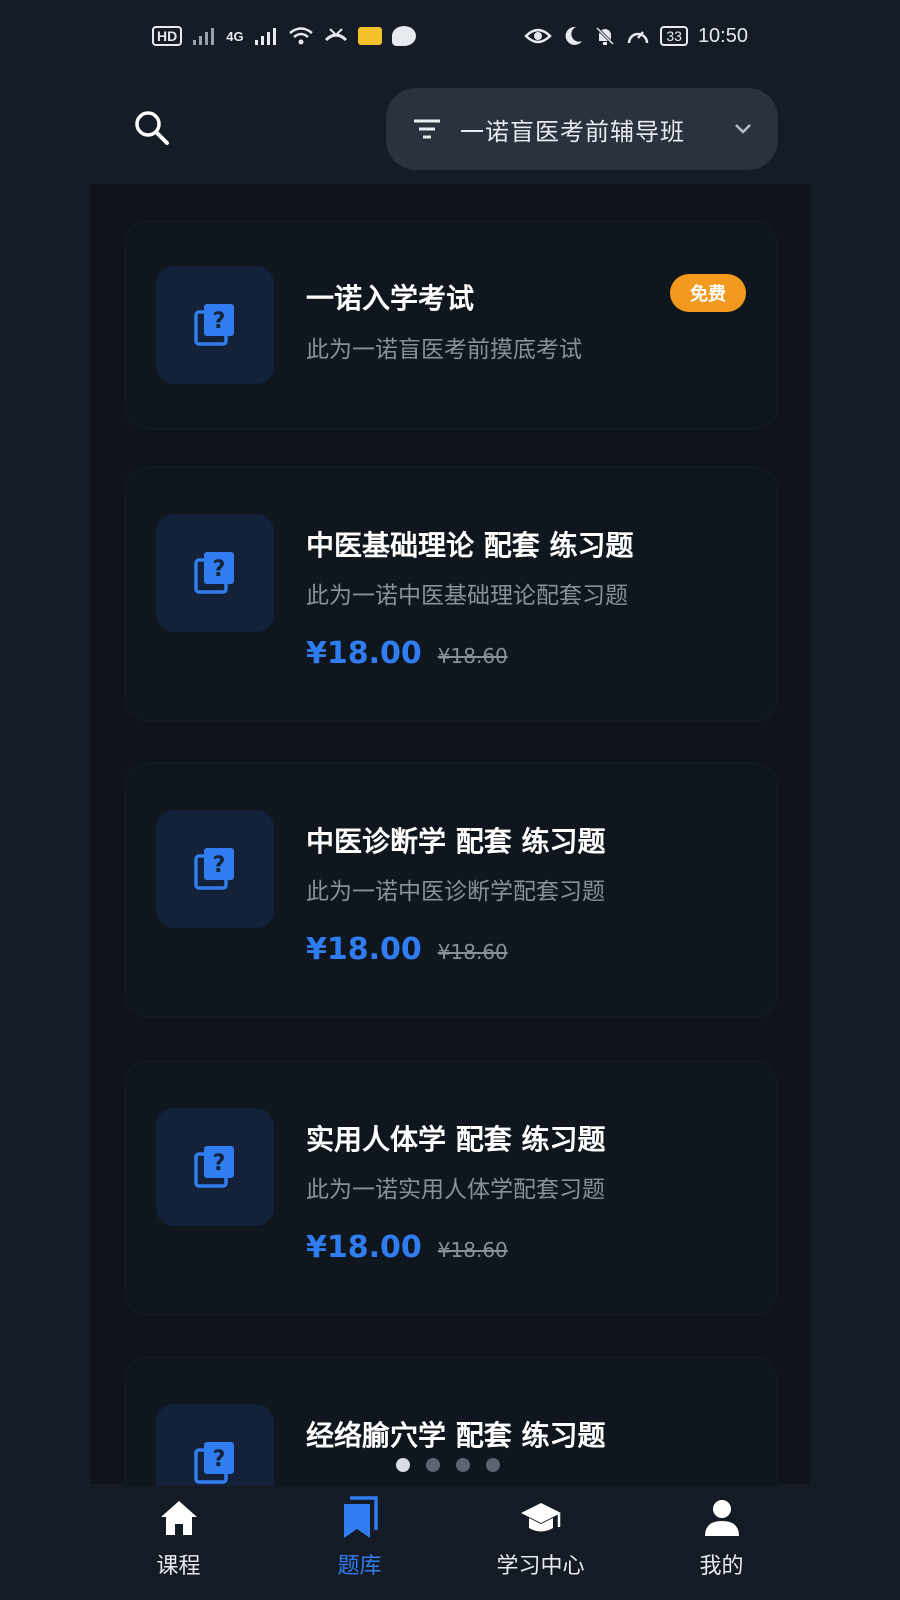  What do you see at coordinates (359, 1566) in the screenshot?
I see `nav-label: 题库` at bounding box center [359, 1566].